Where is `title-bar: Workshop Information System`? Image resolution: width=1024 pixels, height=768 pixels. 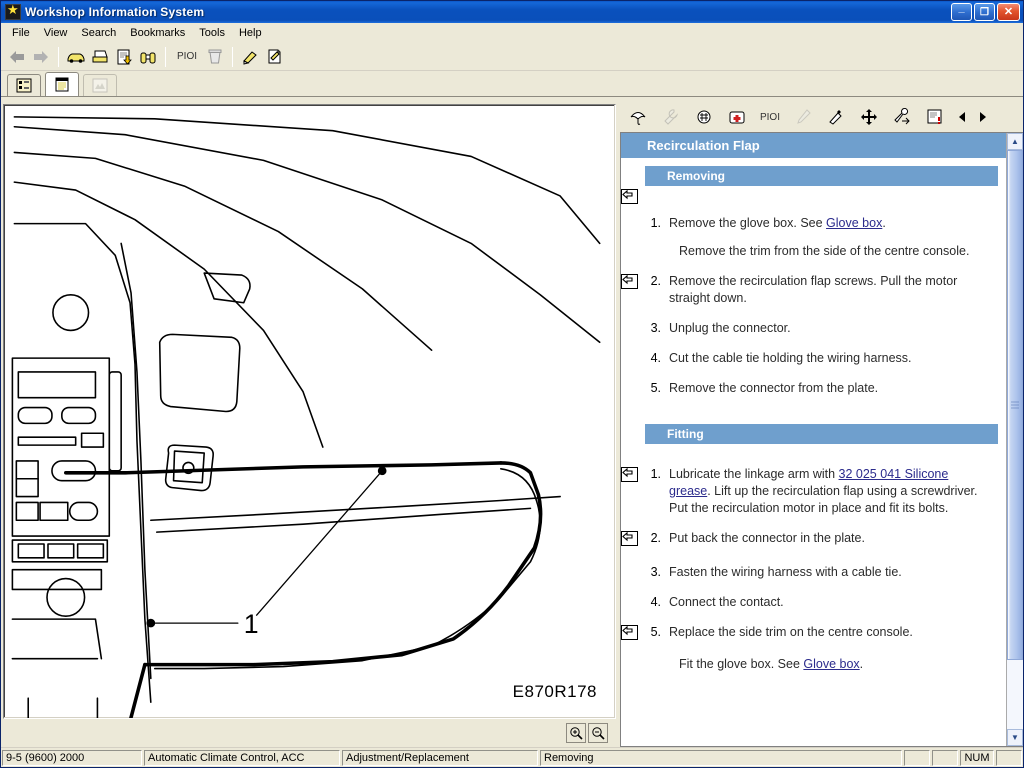 title-bar: Workshop Information System is located at coordinates (512, 12).